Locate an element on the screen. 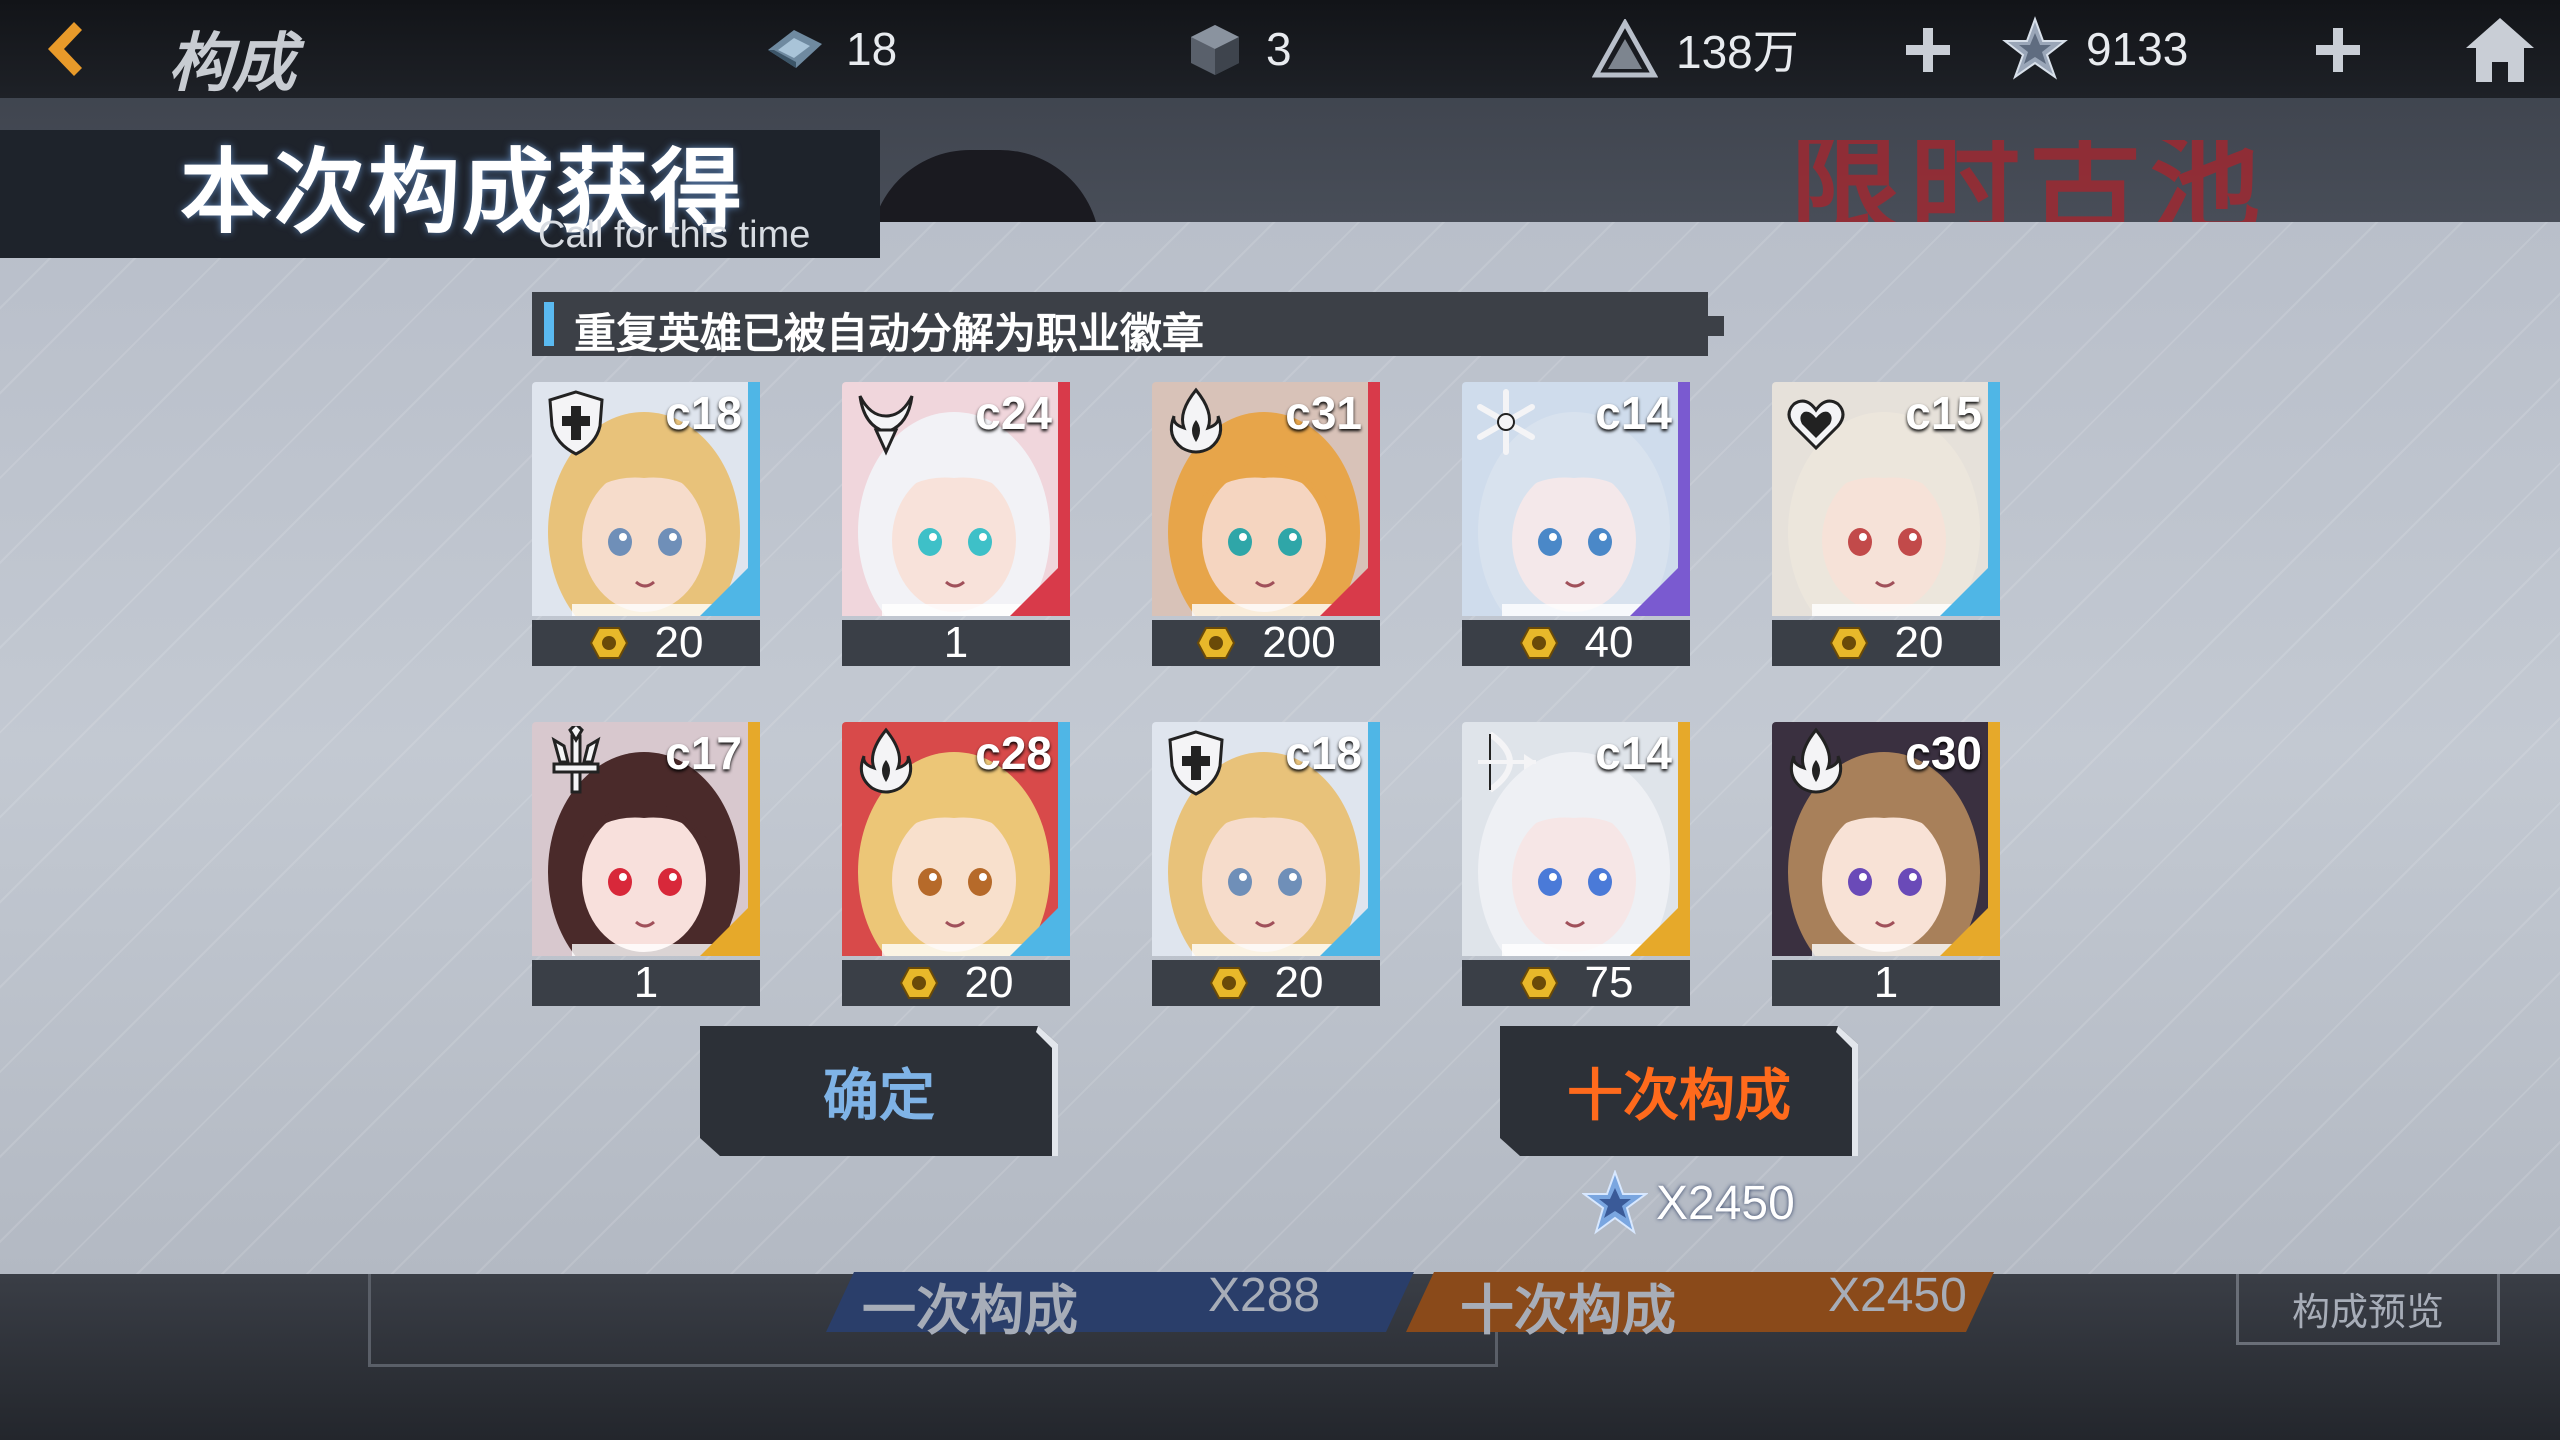  confirm-button: 确定 is located at coordinates (879, 1091).